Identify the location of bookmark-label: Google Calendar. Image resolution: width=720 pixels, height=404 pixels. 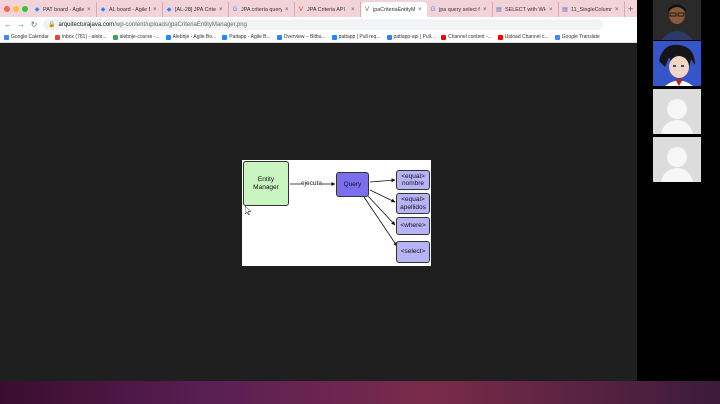
(30, 37).